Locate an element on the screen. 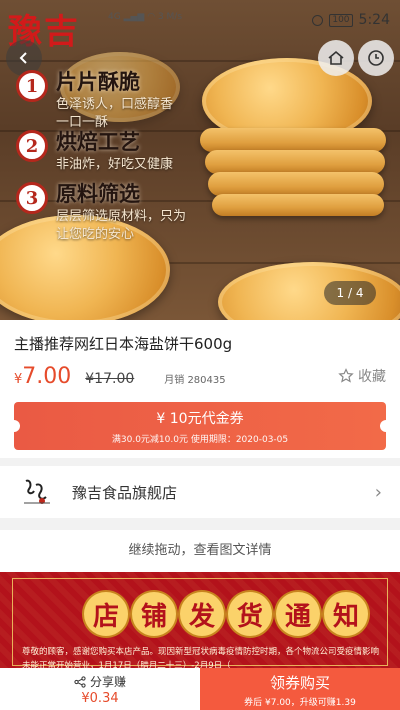 The height and width of the screenshot is (710, 400). coupon-amount: ¥ 10元代金券 is located at coordinates (200, 419).